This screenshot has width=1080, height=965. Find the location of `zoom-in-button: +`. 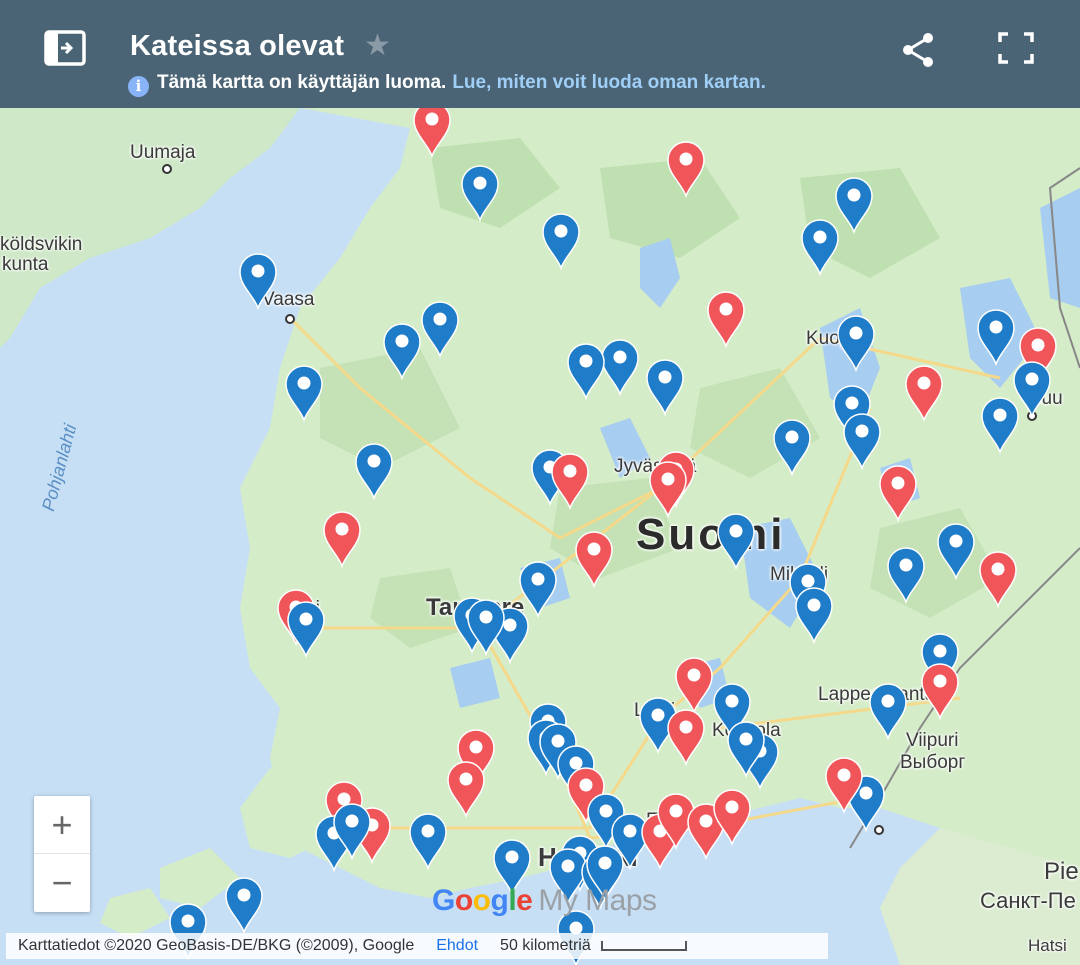

zoom-in-button: + is located at coordinates (62, 825).